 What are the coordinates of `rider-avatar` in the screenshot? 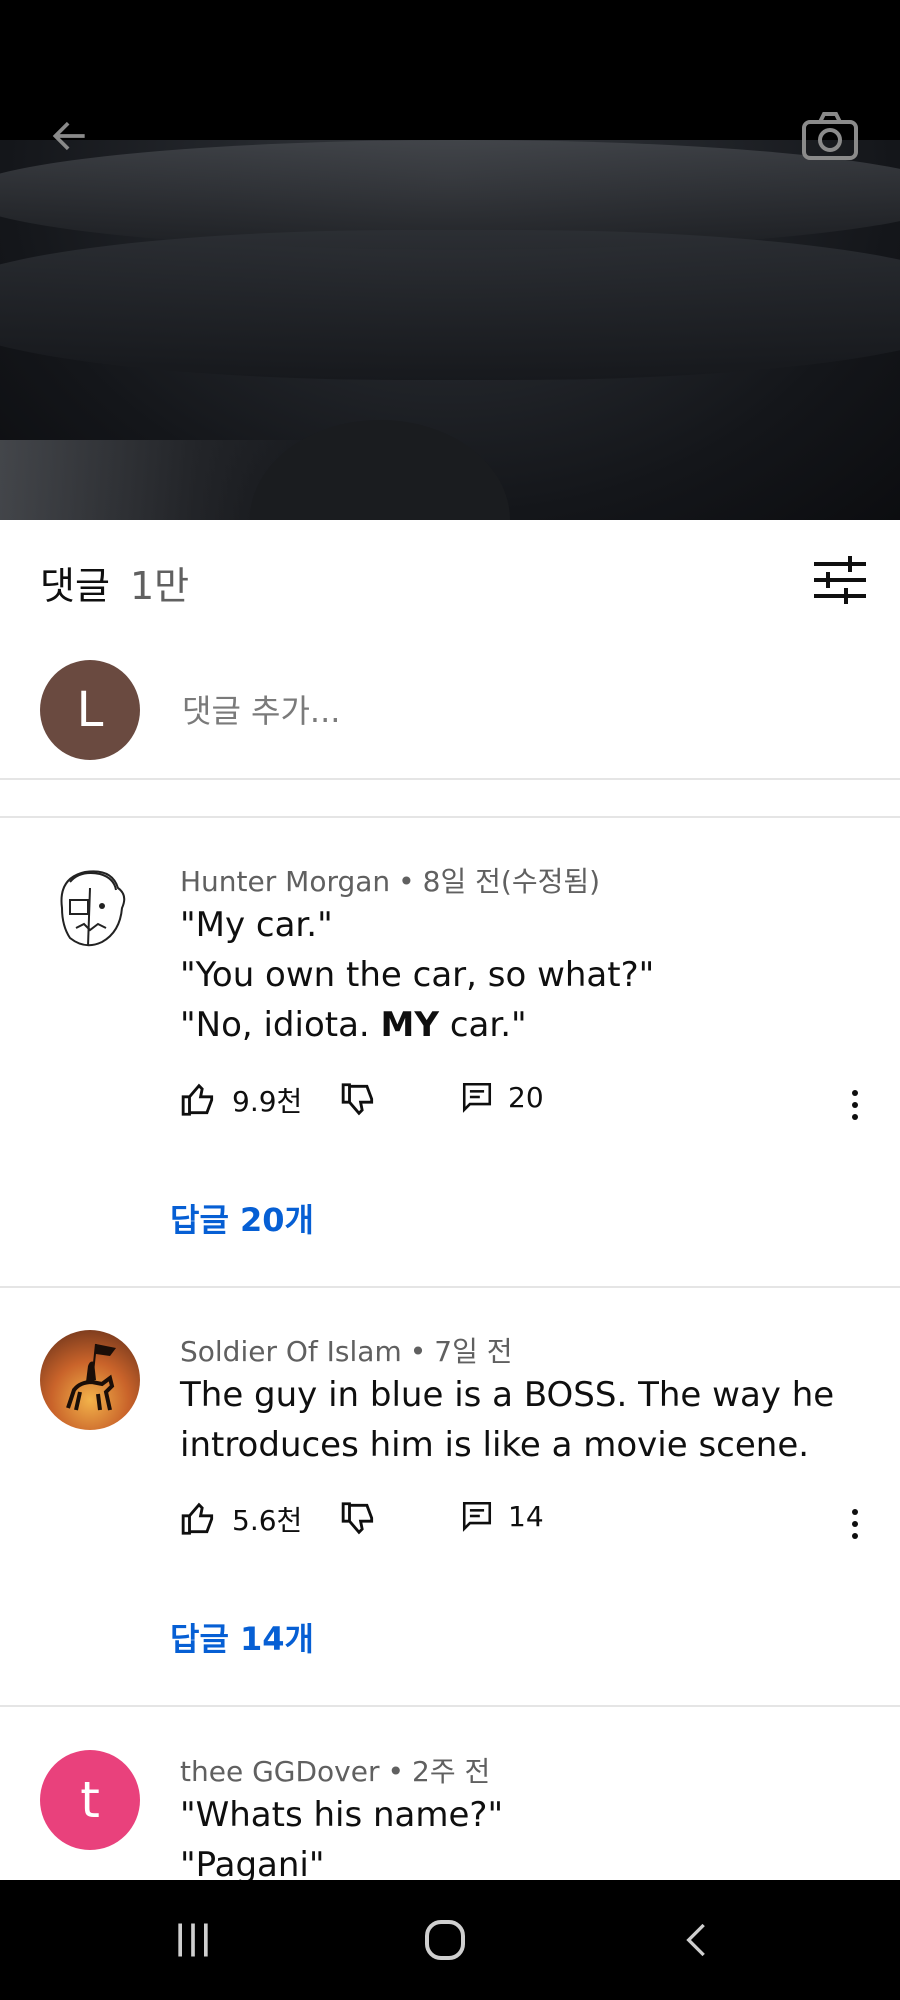 It's located at (91, 1377).